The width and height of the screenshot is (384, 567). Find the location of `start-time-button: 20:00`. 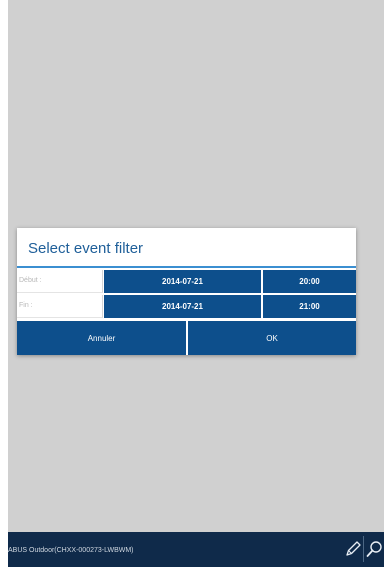

start-time-button: 20:00 is located at coordinates (309, 281).